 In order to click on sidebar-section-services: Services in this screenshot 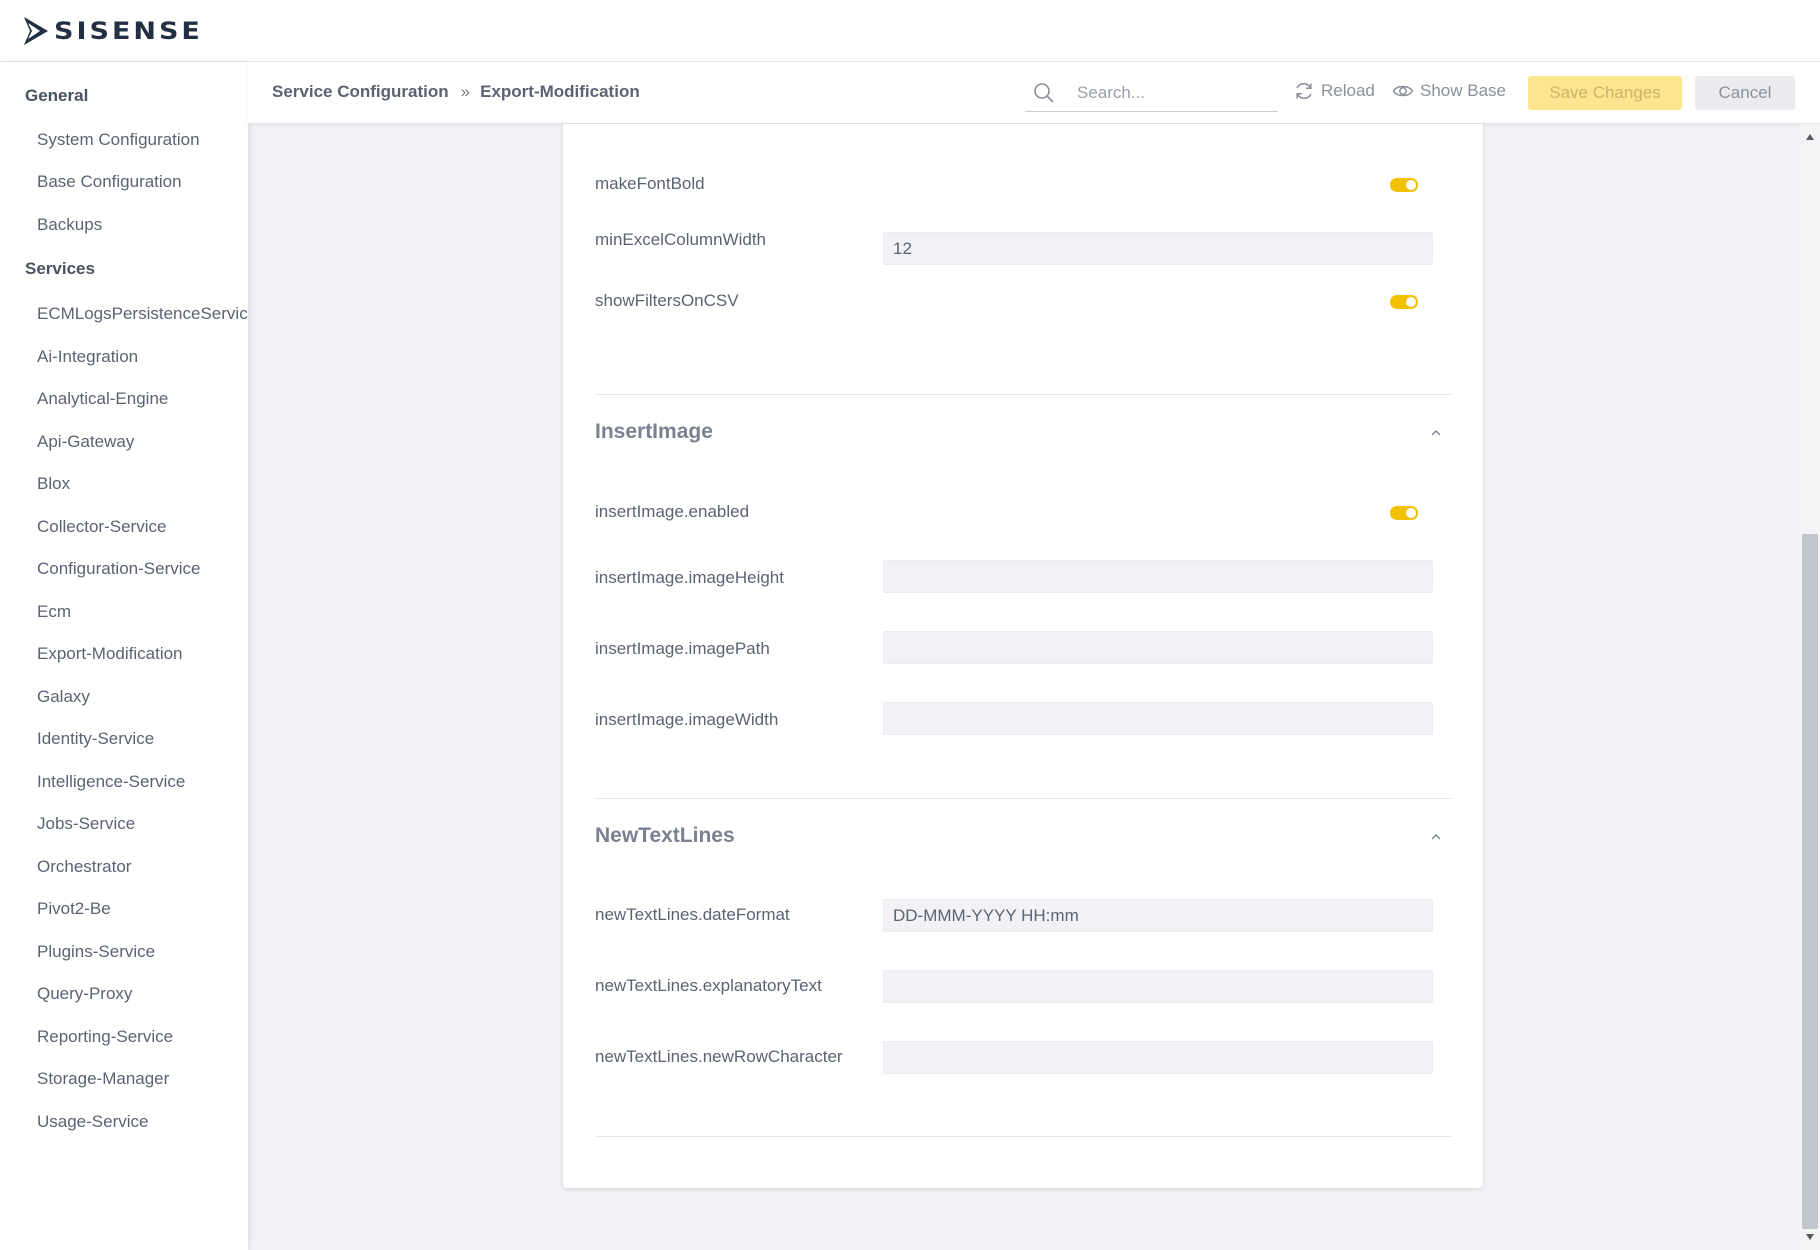, I will do `click(60, 268)`.